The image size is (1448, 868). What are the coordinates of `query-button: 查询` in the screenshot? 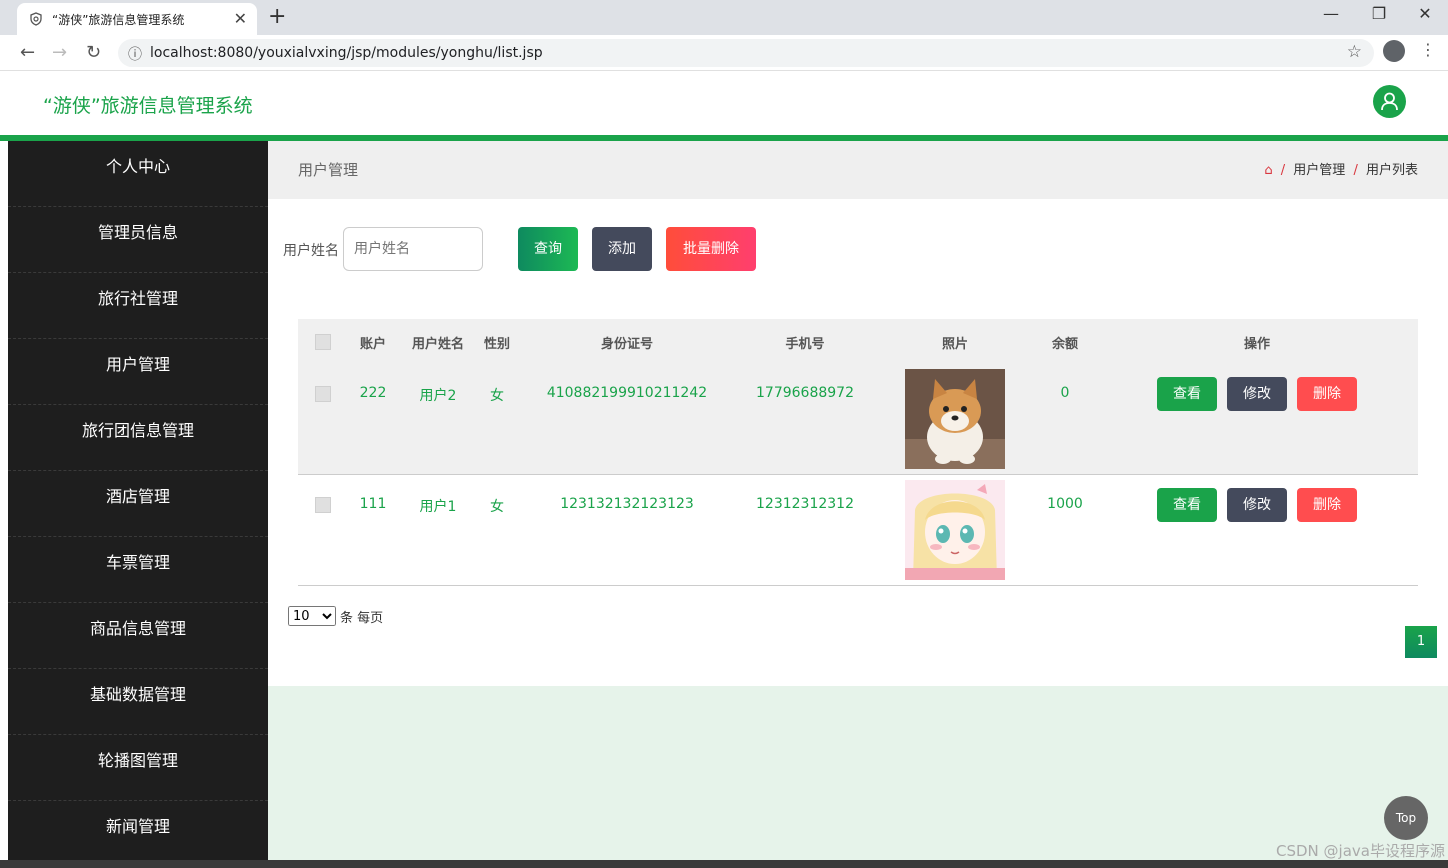 It's located at (548, 249).